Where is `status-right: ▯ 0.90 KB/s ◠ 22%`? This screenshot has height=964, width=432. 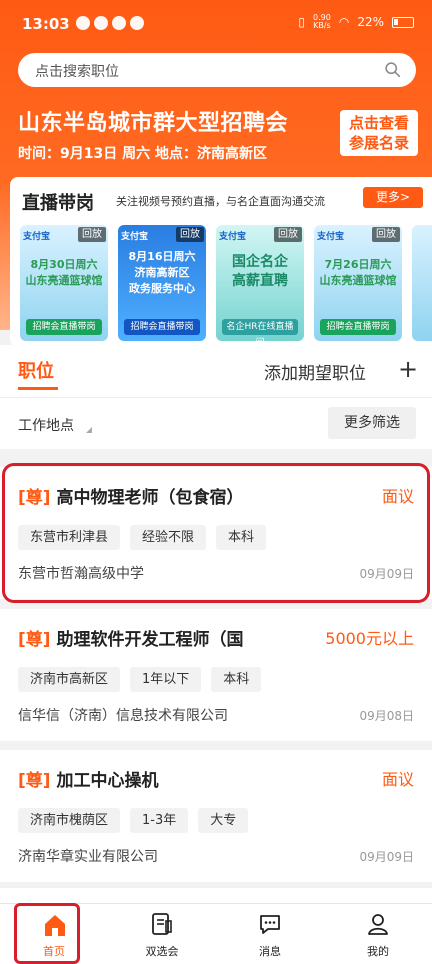 status-right: ▯ 0.90 KB/s ◠ 22% is located at coordinates (356, 22).